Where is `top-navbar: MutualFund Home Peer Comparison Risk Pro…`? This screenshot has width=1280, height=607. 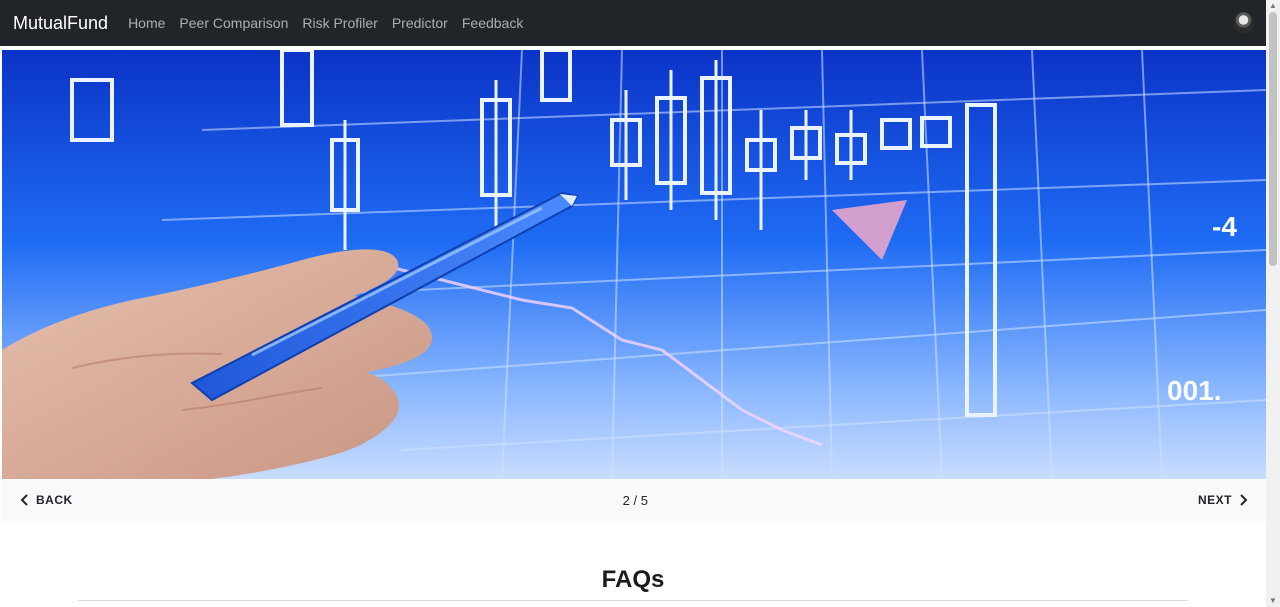
top-navbar: MutualFund Home Peer Comparison Risk Pro… is located at coordinates (633, 23).